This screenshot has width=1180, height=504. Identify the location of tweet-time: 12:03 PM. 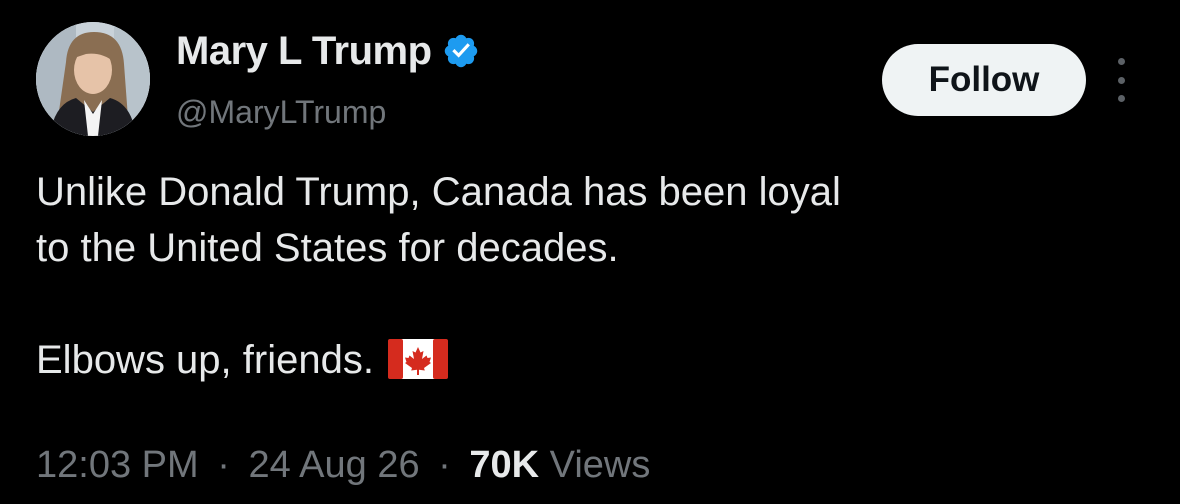
(117, 465).